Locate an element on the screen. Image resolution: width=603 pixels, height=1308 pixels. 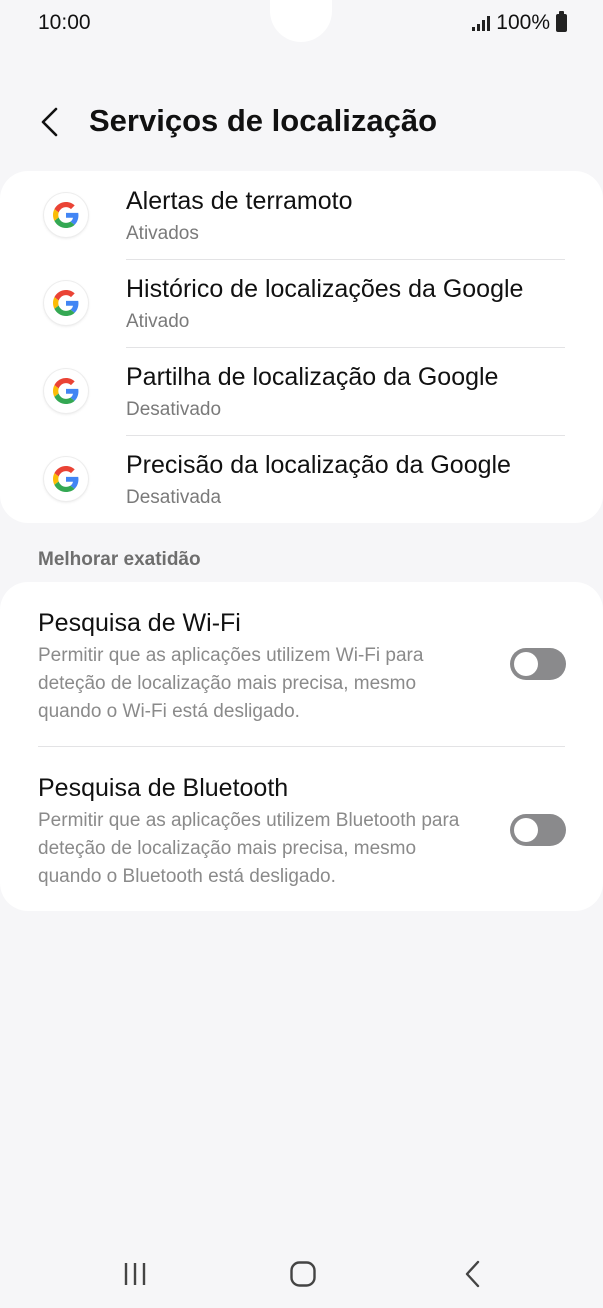
item-title: Partilha de localização da Google is located at coordinates (312, 377).